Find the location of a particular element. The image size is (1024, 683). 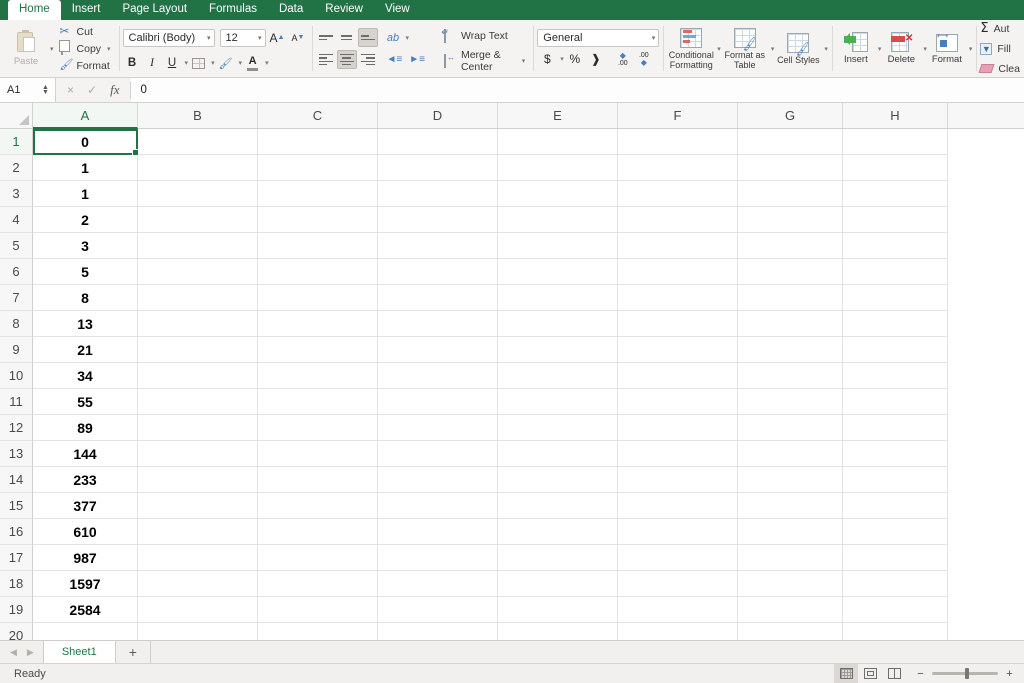

column-header-e: E is located at coordinates (558, 115).